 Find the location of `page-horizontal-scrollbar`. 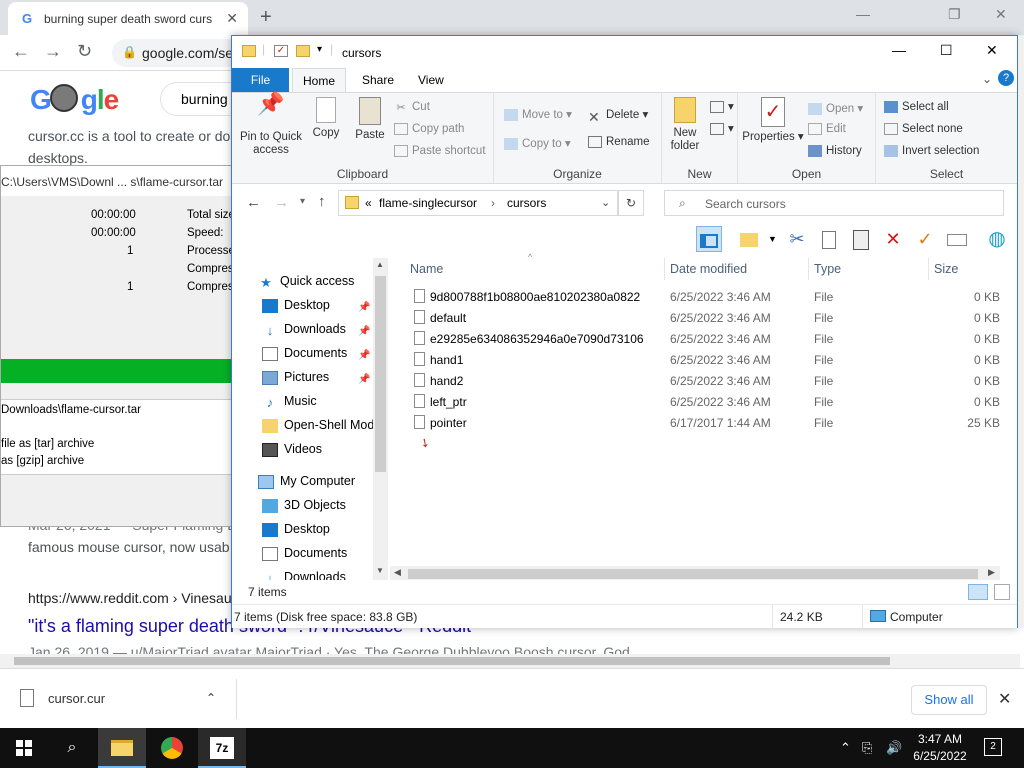

page-horizontal-scrollbar is located at coordinates (510, 661).